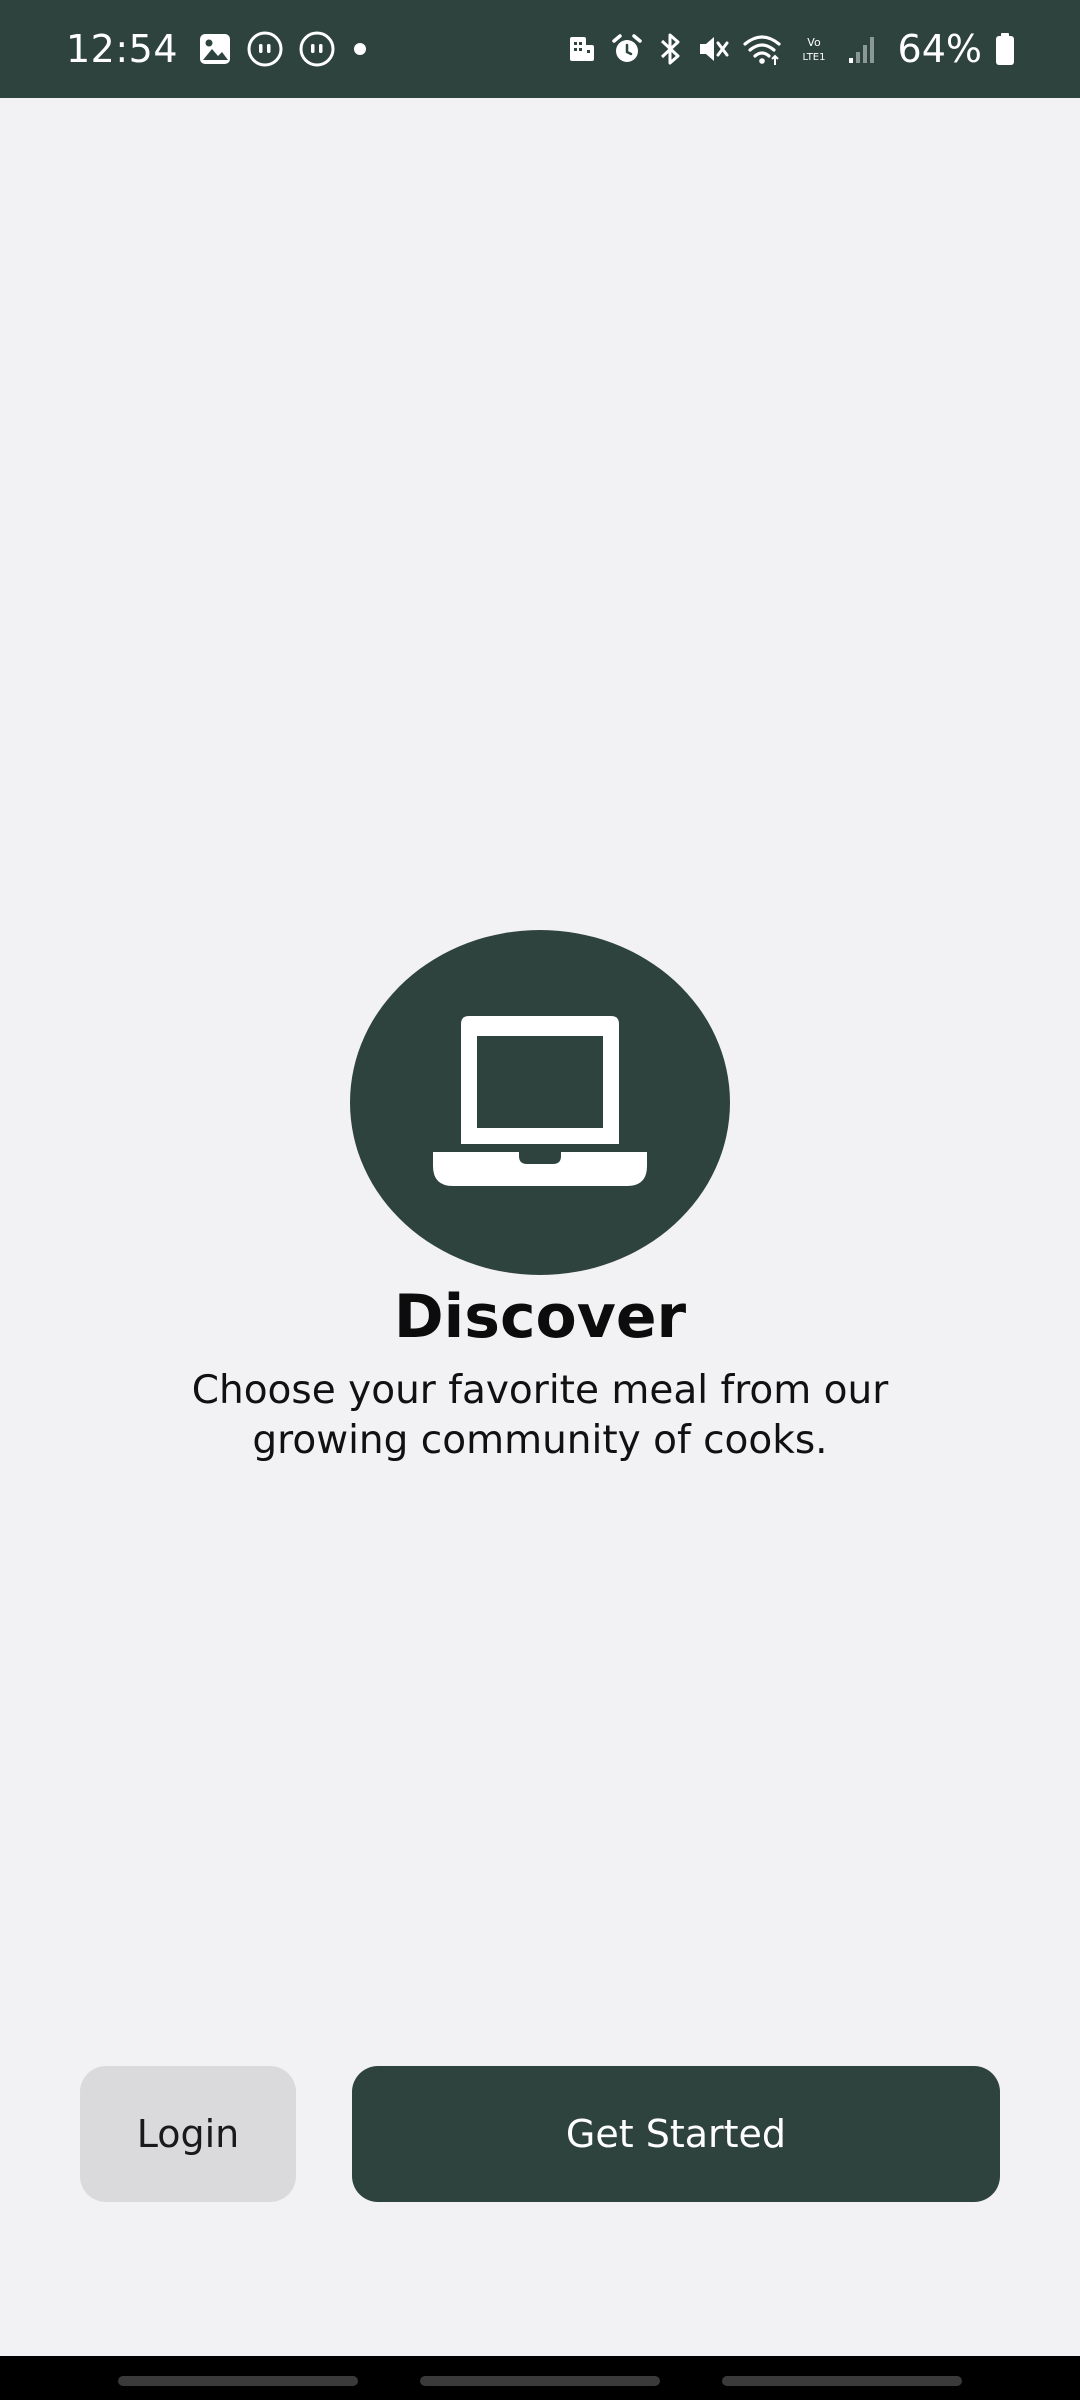 The height and width of the screenshot is (2400, 1080). Describe the element at coordinates (582, 49) in the screenshot. I see `building-icon` at that location.